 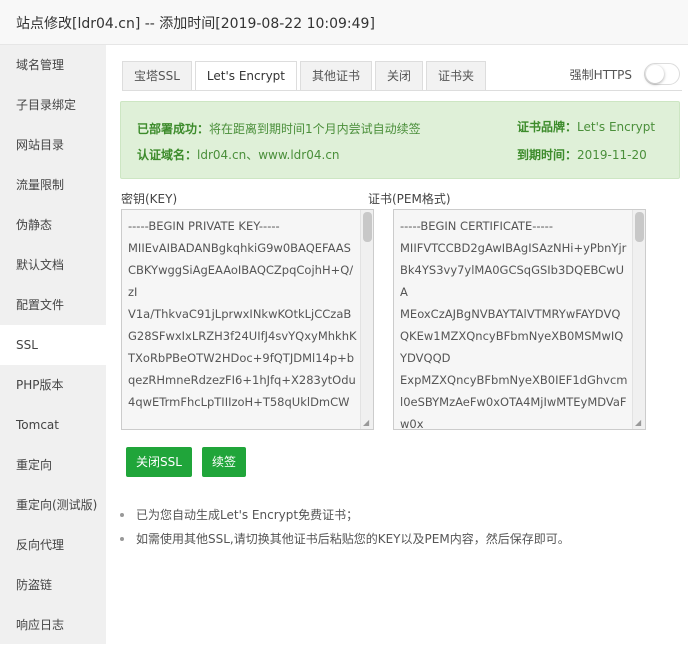 I want to click on domain-label: 认证域名：, so click(x=167, y=155).